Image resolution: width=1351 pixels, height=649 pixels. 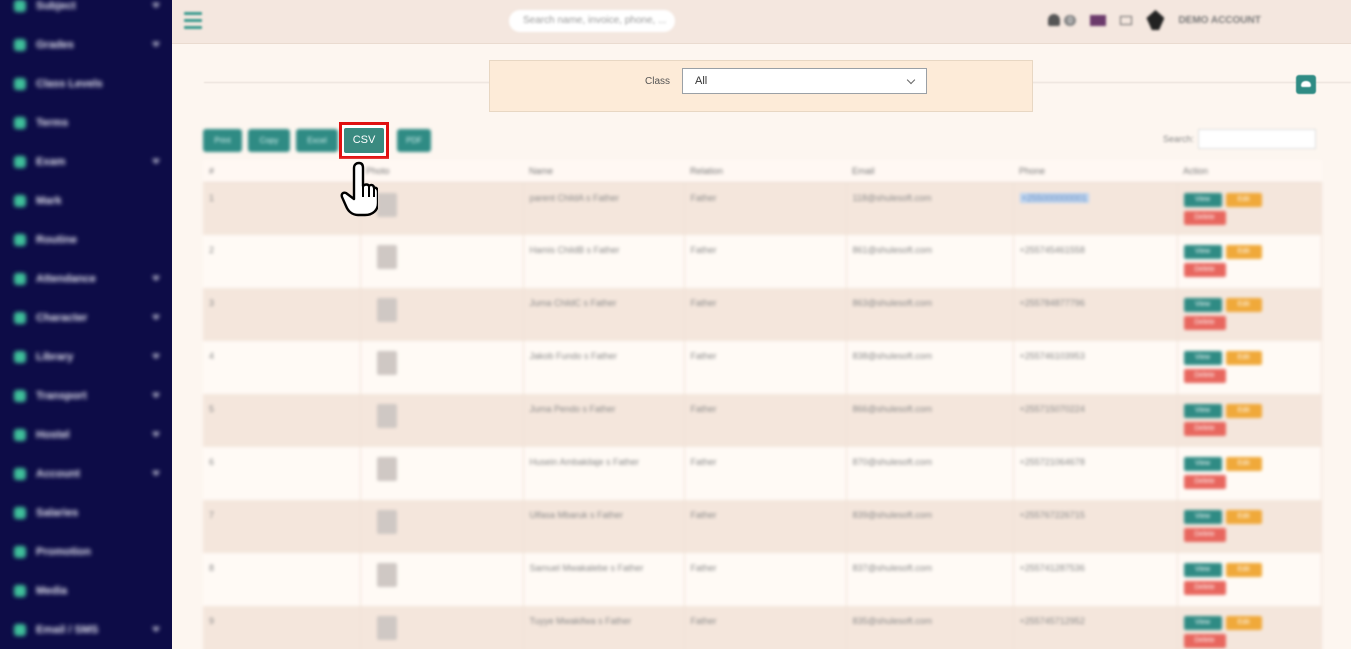 I want to click on sidebar-item: Library, so click(x=86, y=356).